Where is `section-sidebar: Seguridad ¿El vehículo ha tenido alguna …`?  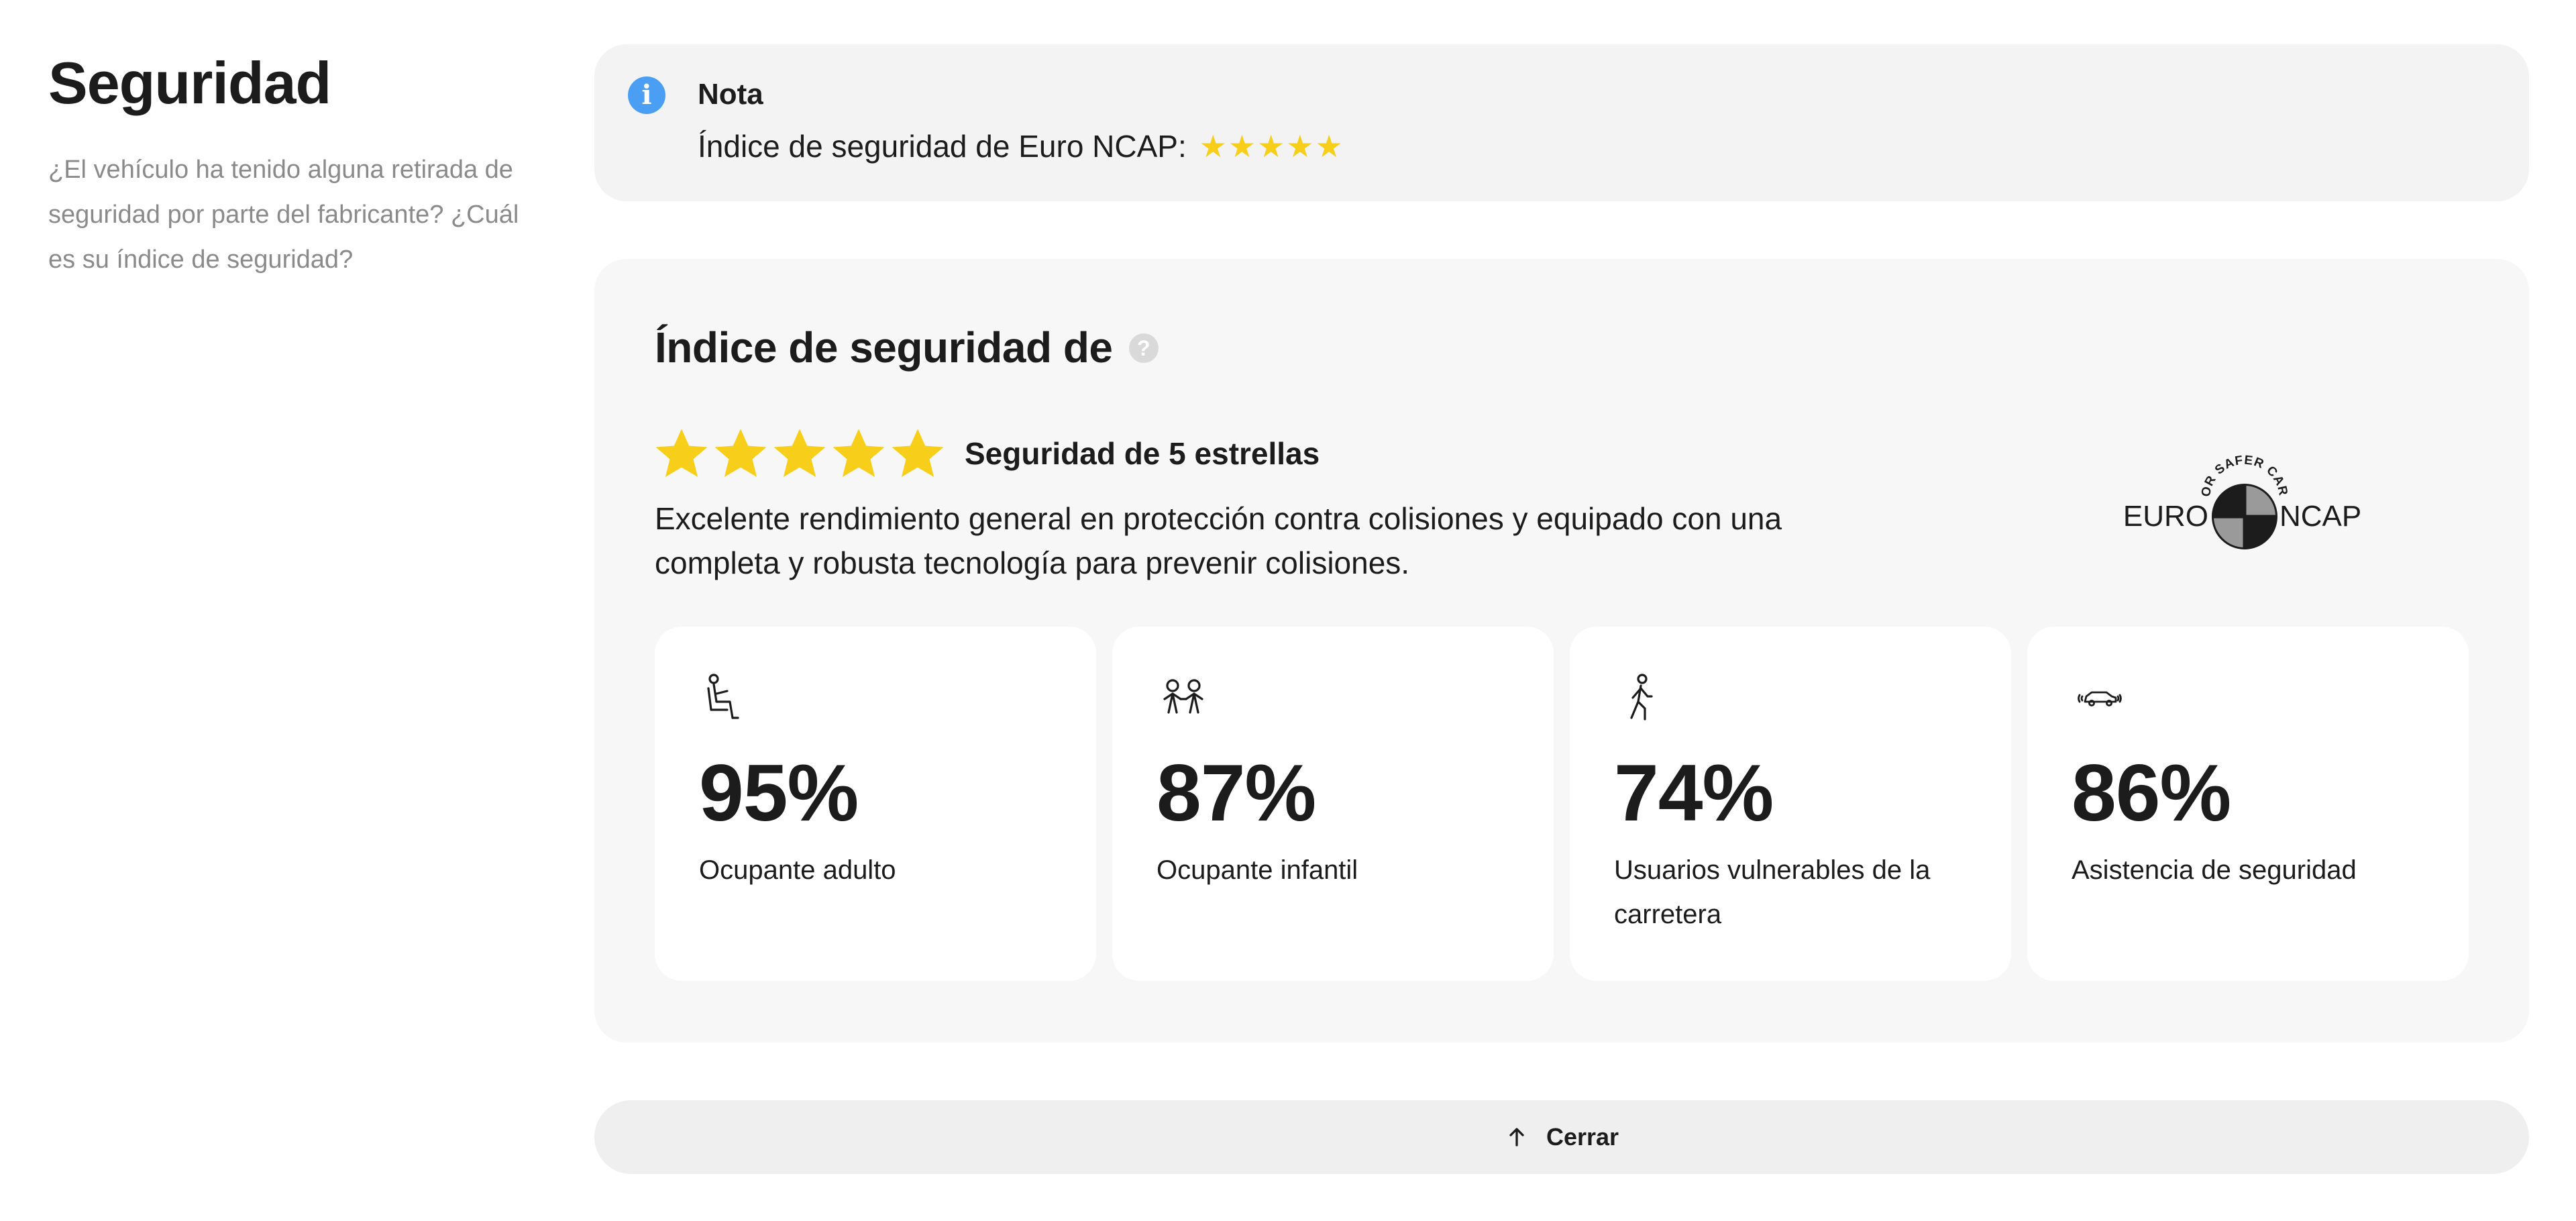 section-sidebar: Seguridad ¿El vehículo ha tenido alguna … is located at coordinates (289, 165).